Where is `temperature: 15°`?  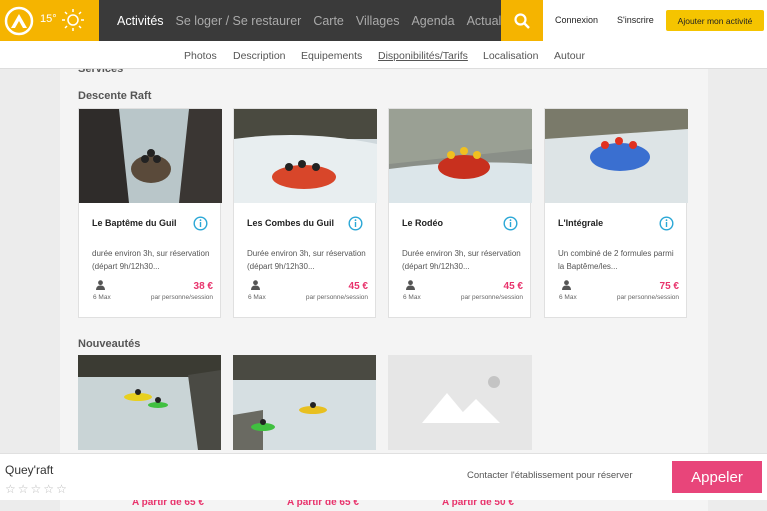 temperature: 15° is located at coordinates (48, 19).